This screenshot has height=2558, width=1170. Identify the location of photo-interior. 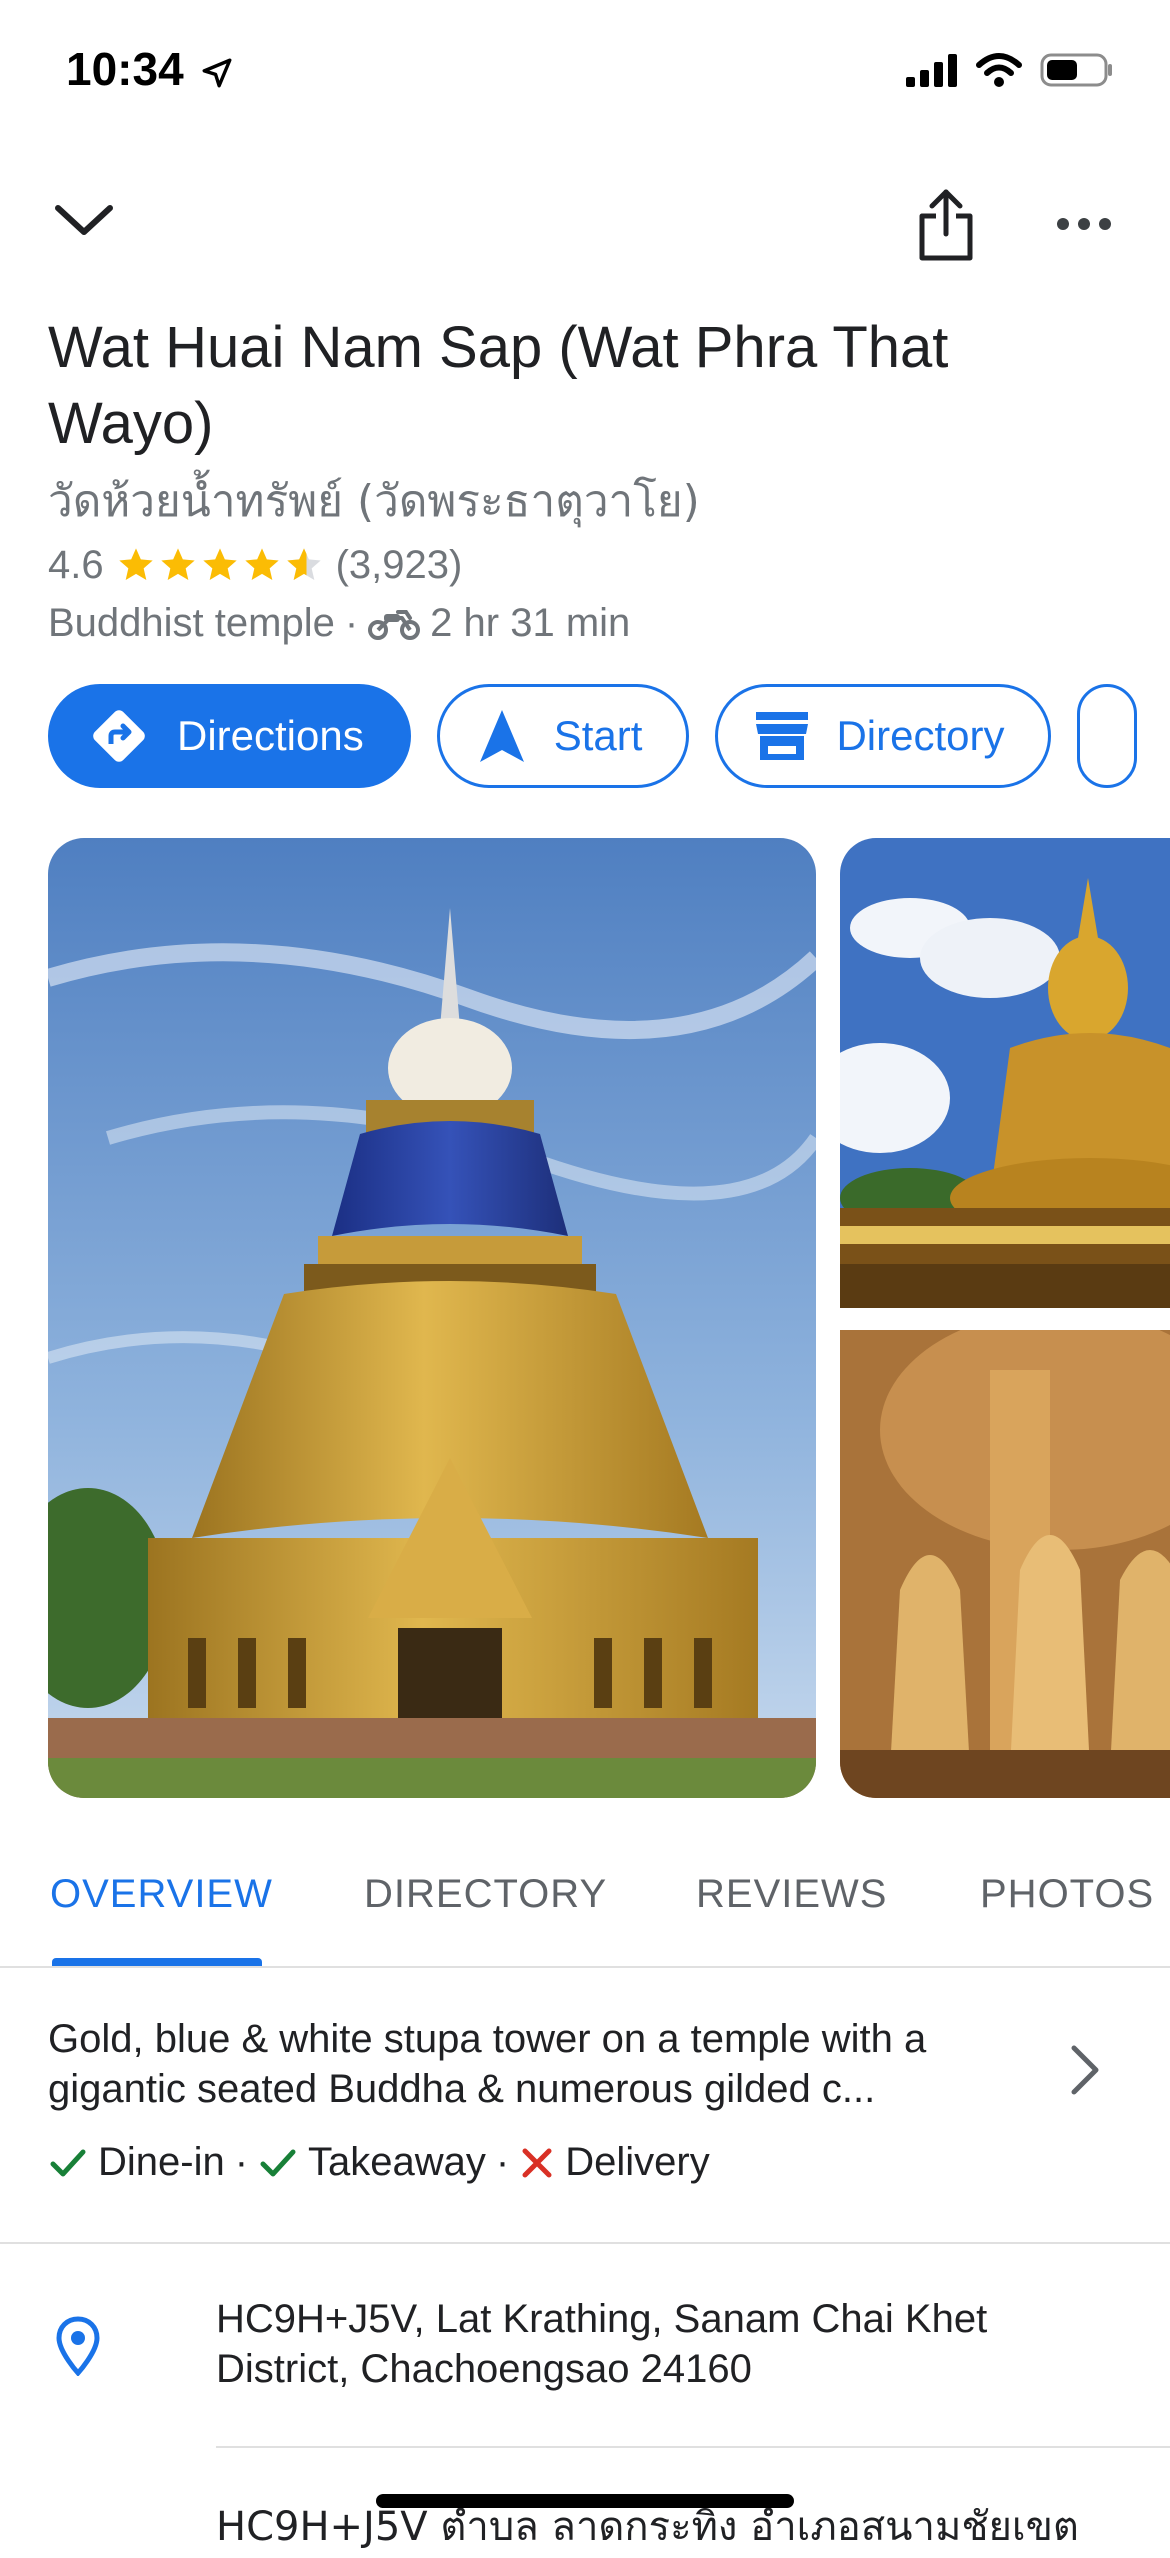
(1005, 1564).